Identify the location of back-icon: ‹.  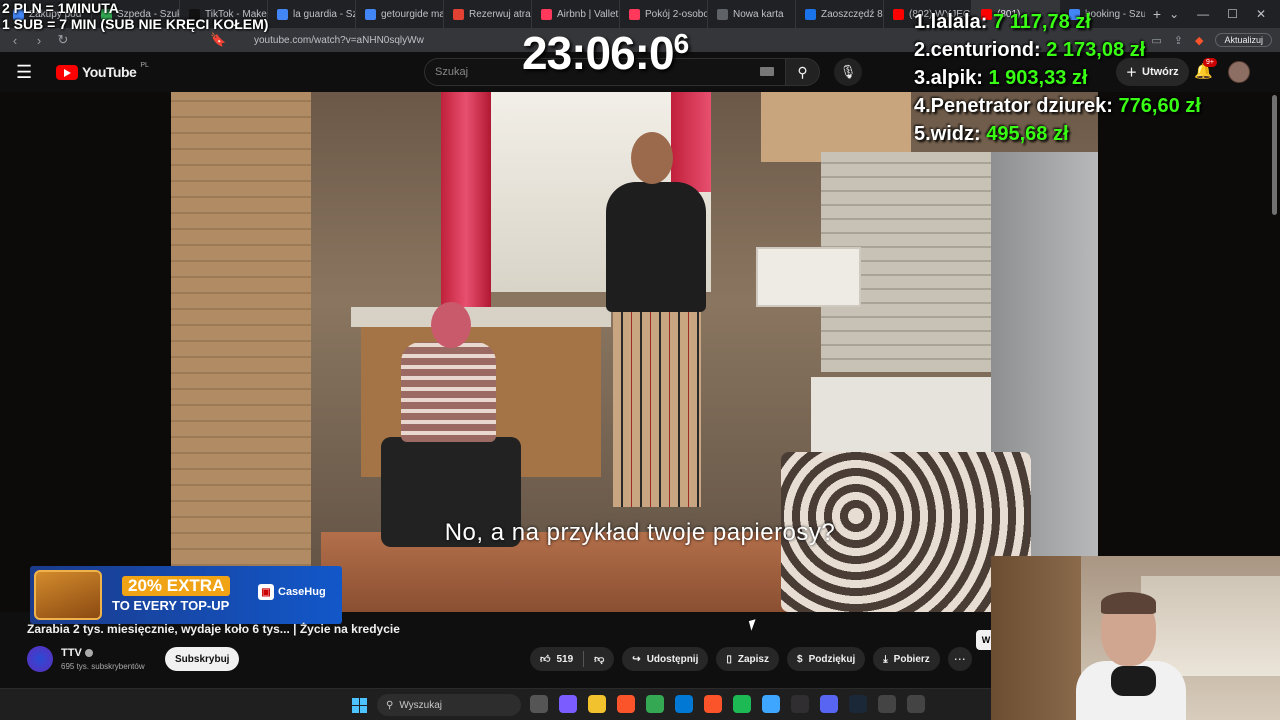
(15, 40).